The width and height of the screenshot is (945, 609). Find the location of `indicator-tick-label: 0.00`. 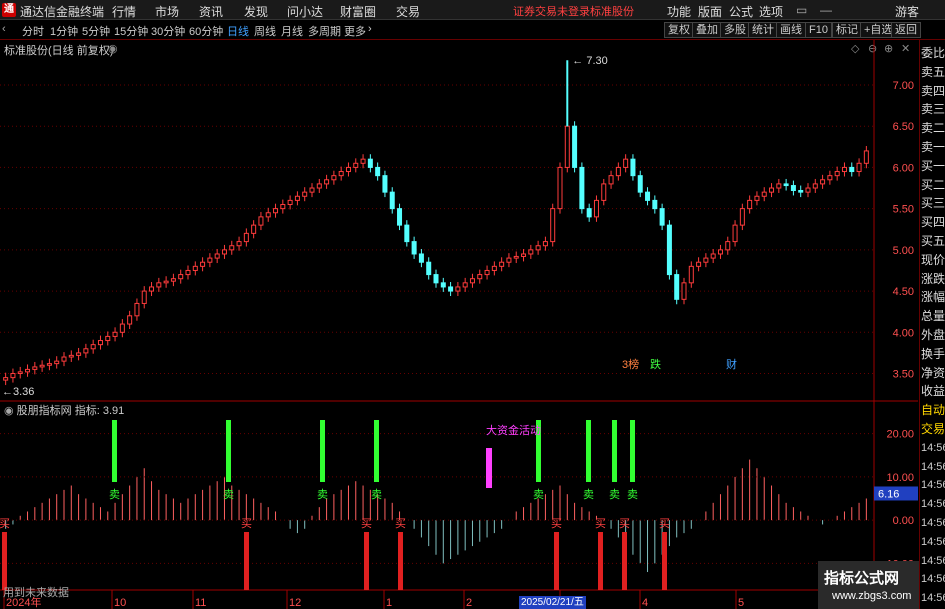

indicator-tick-label: 0.00 is located at coordinates (903, 521).